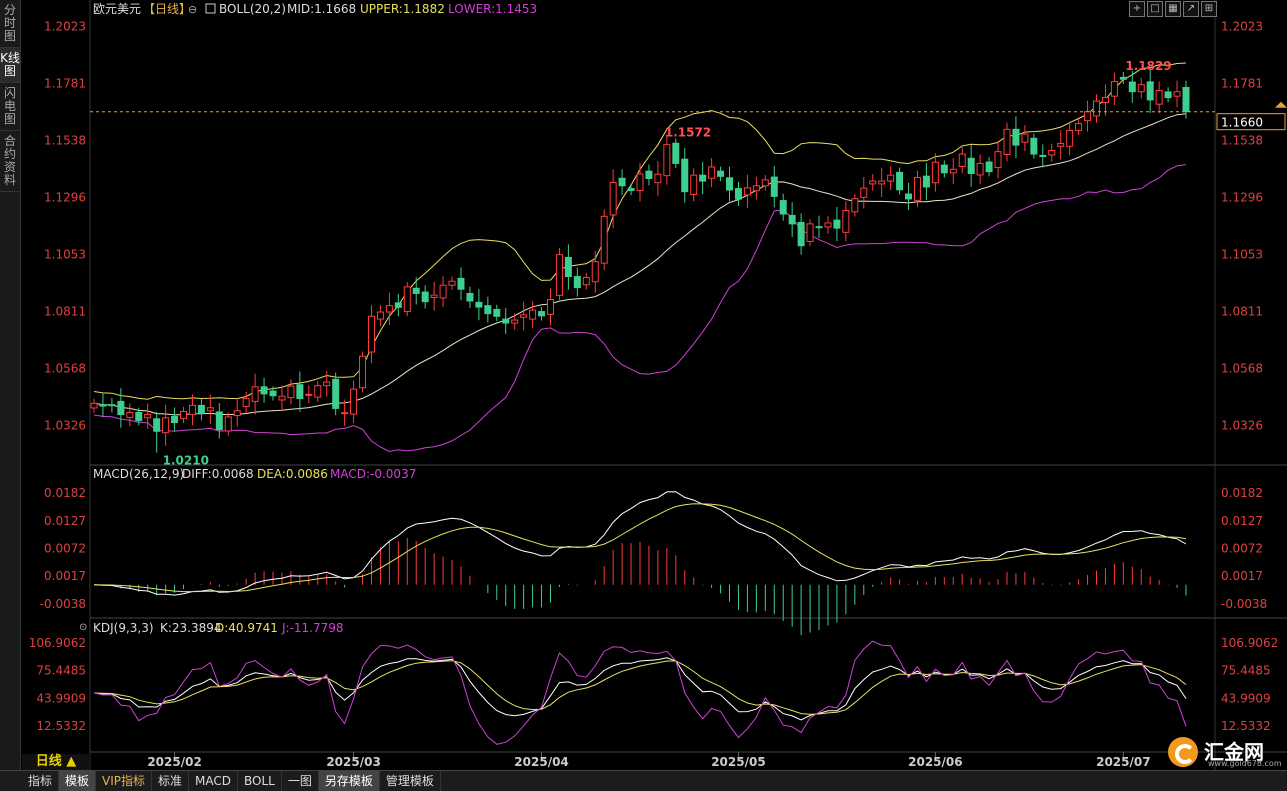  What do you see at coordinates (124, 781) in the screenshot?
I see `tab-vip-indicators: VIP指标` at bounding box center [124, 781].